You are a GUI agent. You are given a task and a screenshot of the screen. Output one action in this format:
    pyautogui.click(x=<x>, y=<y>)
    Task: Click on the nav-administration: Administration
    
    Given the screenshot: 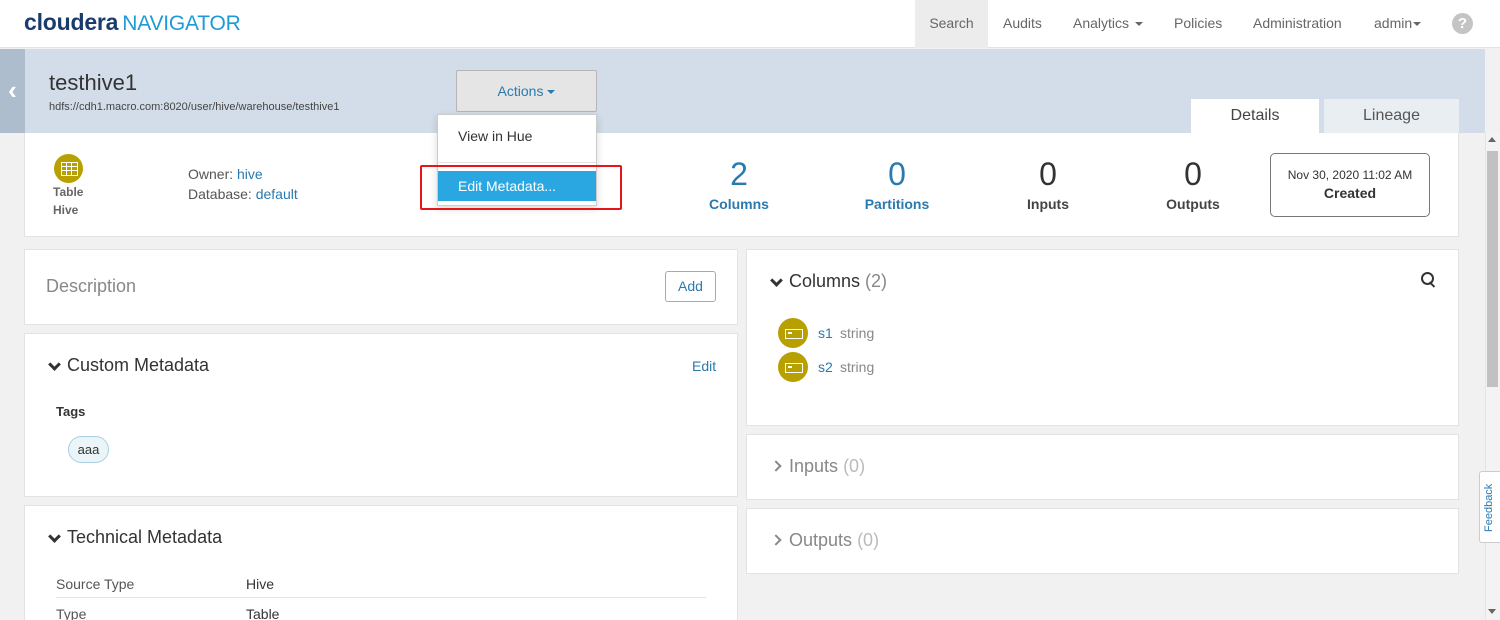 What is the action you would take?
    pyautogui.click(x=1297, y=24)
    